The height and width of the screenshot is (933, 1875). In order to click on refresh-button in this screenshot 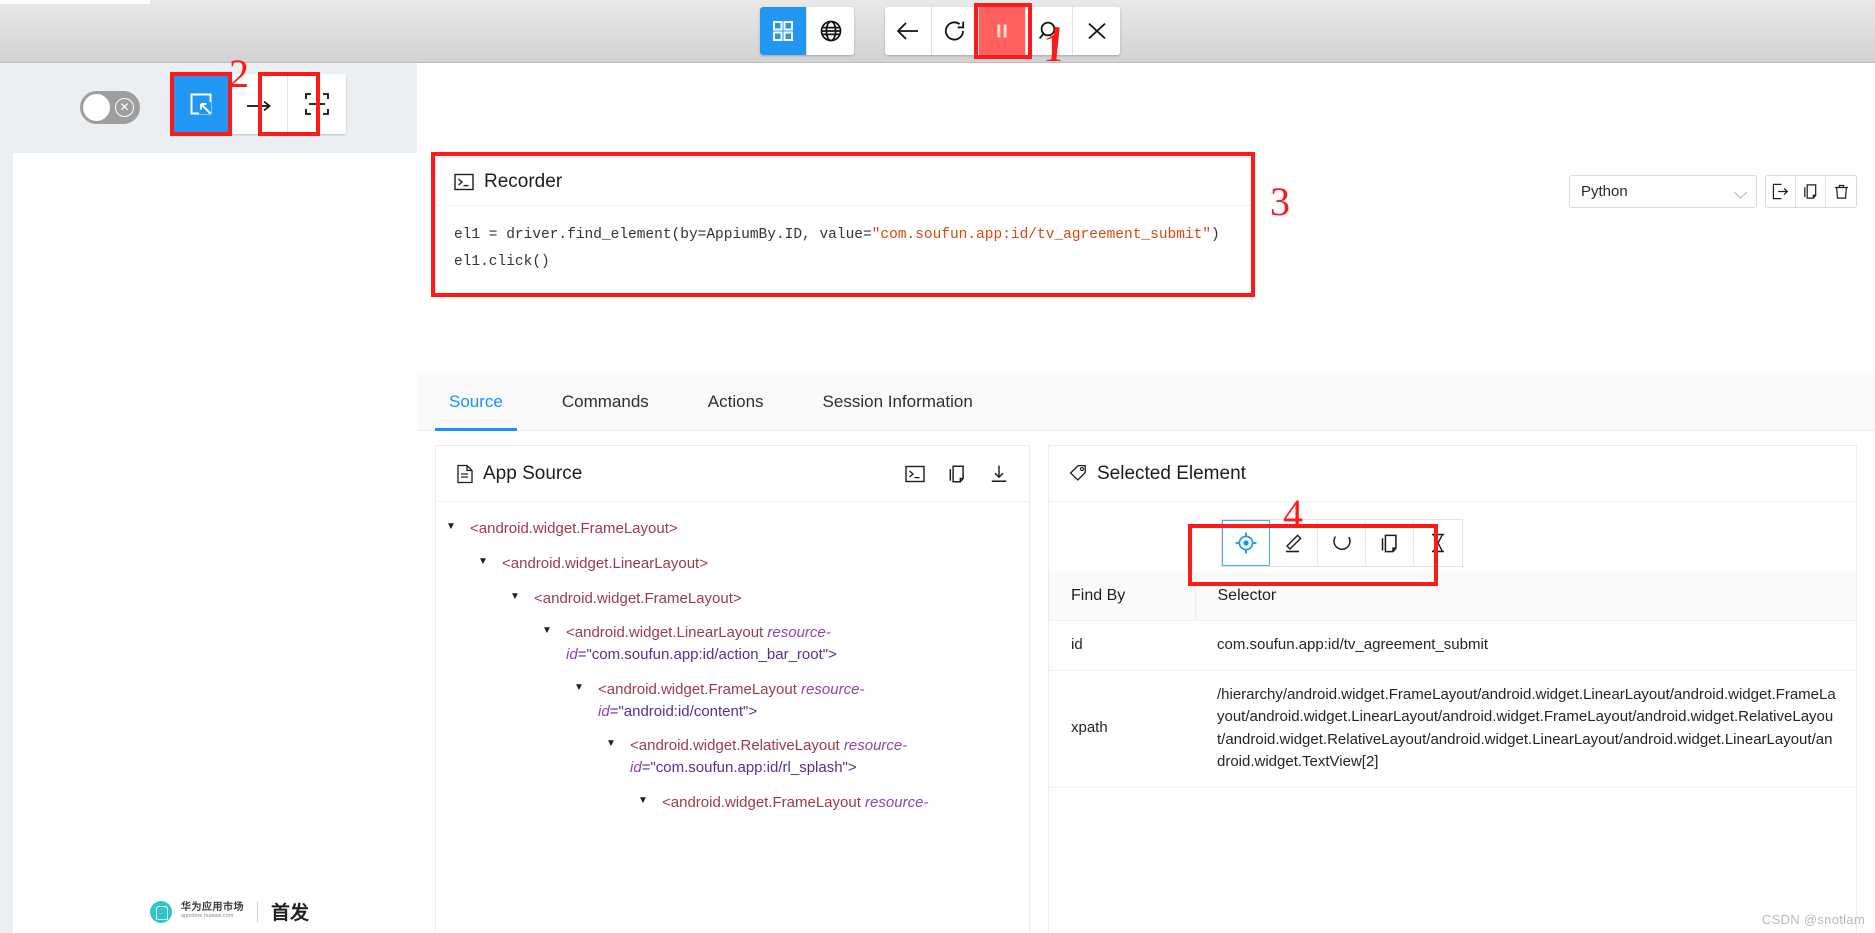, I will do `click(955, 31)`.